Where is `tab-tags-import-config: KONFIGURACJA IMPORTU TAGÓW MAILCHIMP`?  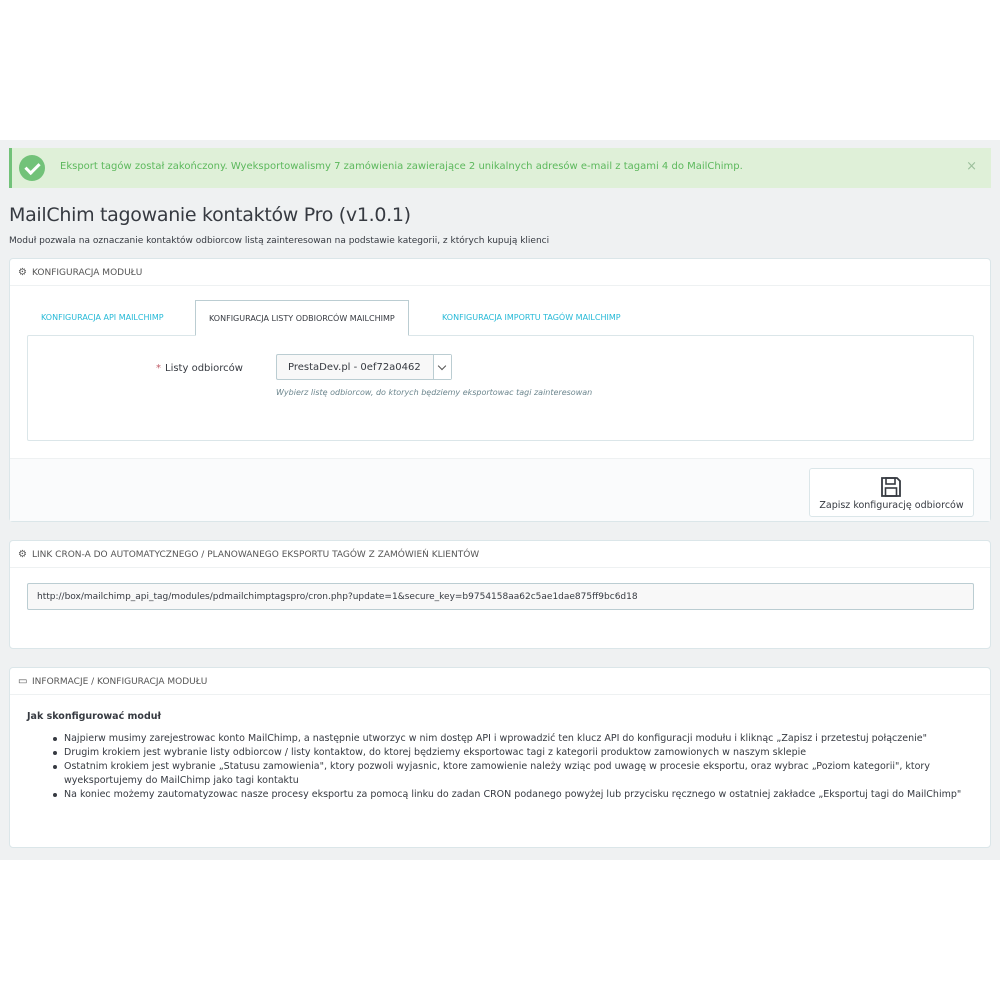 tab-tags-import-config: KONFIGURACJA IMPORTU TAGÓW MAILCHIMP is located at coordinates (531, 318).